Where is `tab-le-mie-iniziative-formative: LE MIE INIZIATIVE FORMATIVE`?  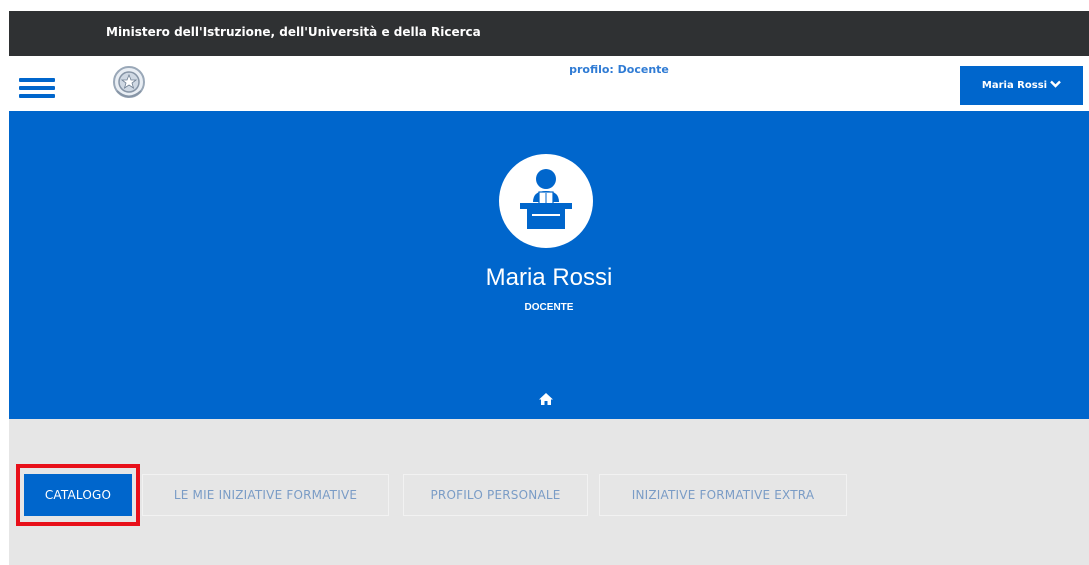
tab-le-mie-iniziative-formative: LE MIE INIZIATIVE FORMATIVE is located at coordinates (265, 495).